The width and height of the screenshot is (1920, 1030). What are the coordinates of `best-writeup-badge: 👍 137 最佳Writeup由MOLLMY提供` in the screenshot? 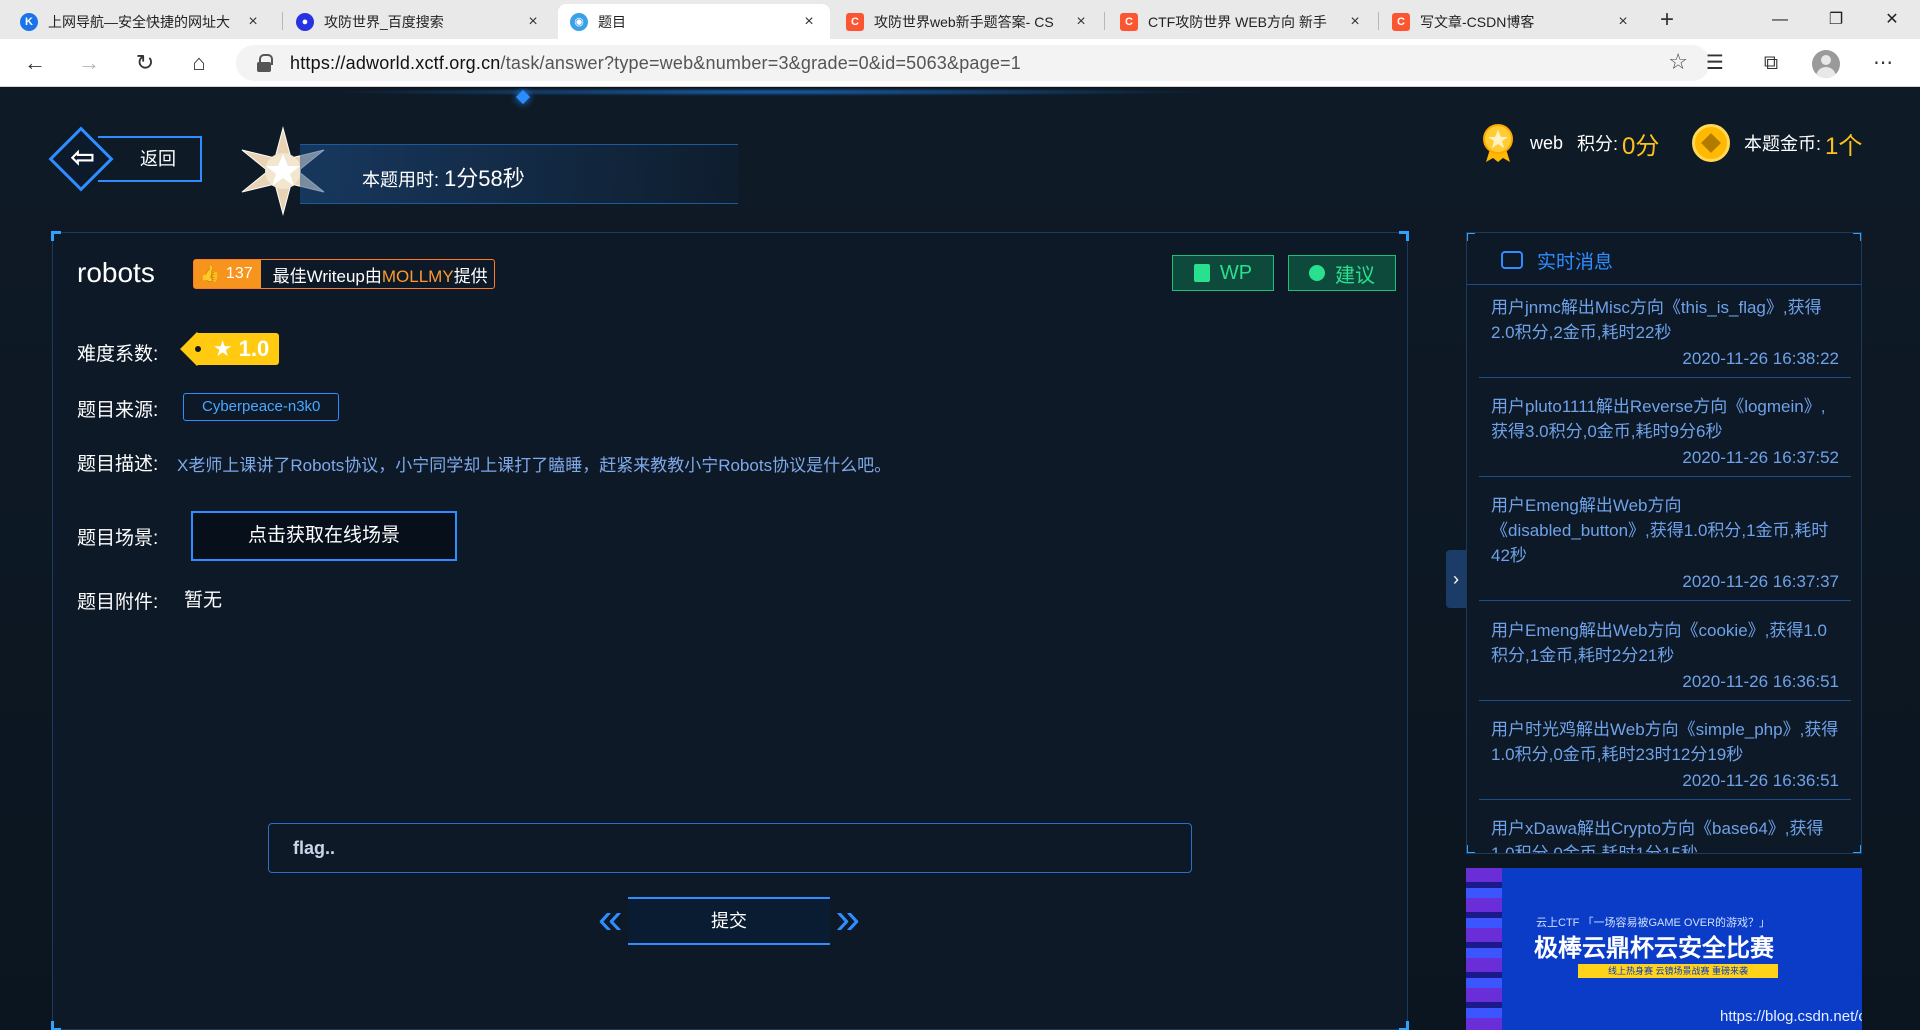 It's located at (344, 274).